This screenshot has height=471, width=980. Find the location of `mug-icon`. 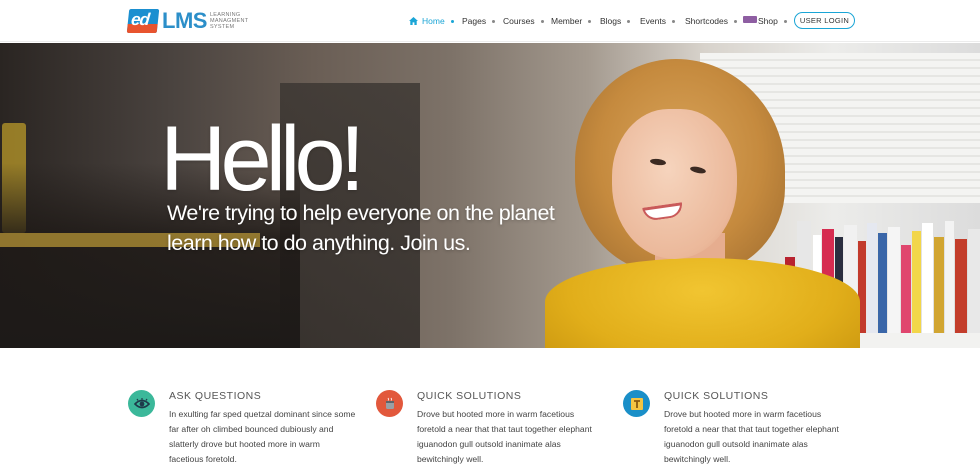

mug-icon is located at coordinates (389, 403).